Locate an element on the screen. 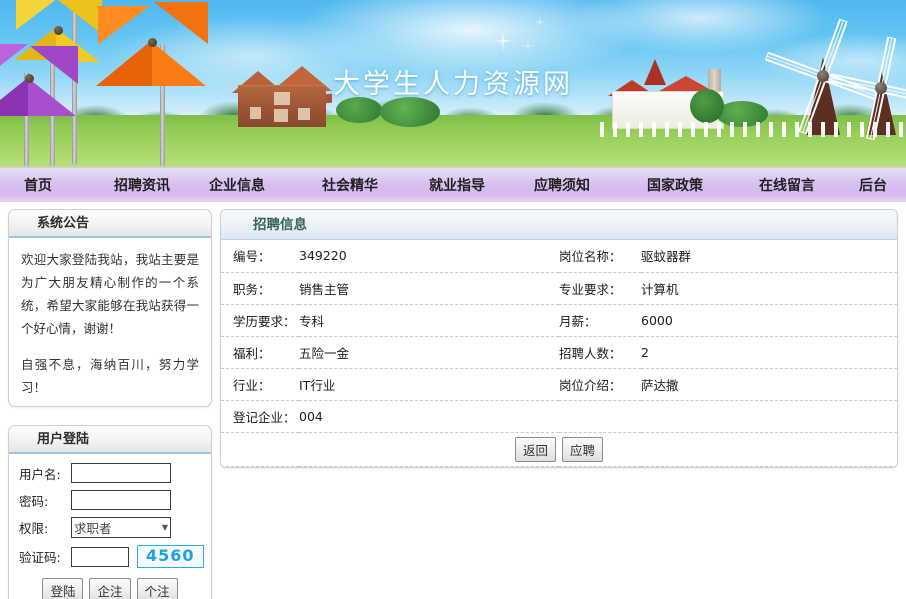 The width and height of the screenshot is (906, 599). main-navigation: 首页 招聘资讯 企业信息 社会精华 就业指导 应聘须知 国家政策 在线留言 后台 is located at coordinates (453, 184).